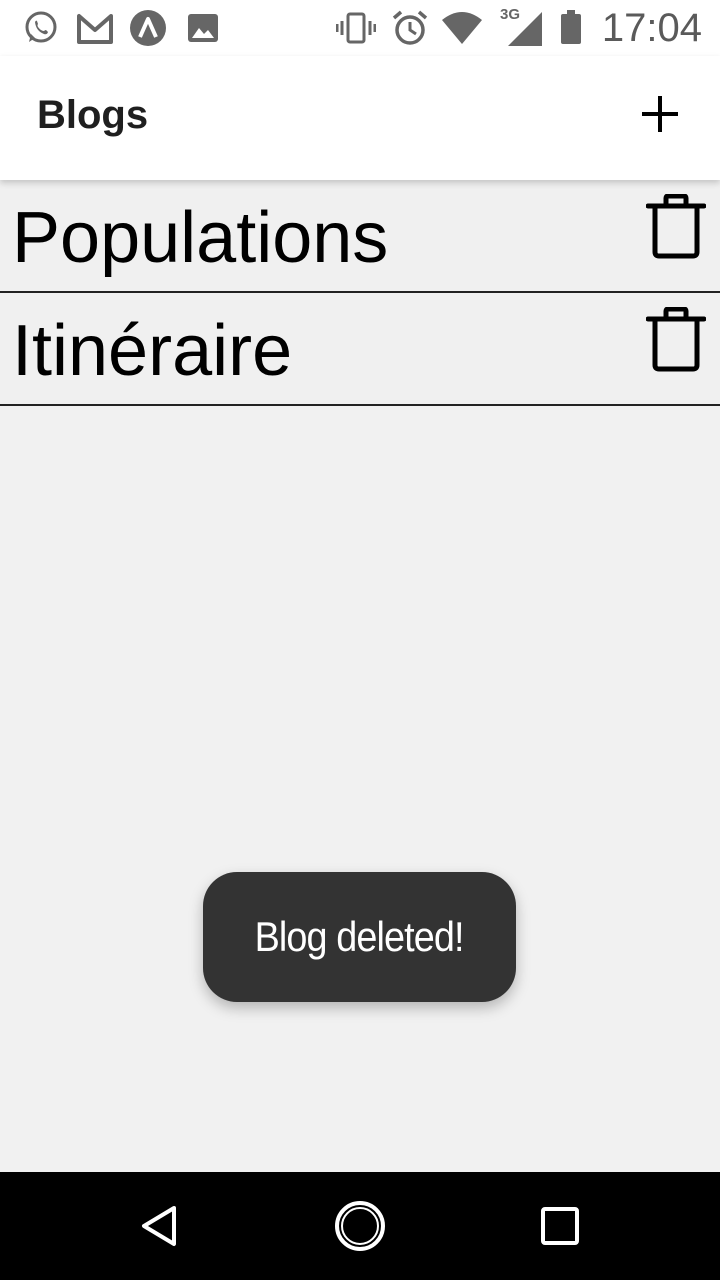 The image size is (720, 1280). I want to click on app-bar: Blogs, so click(360, 118).